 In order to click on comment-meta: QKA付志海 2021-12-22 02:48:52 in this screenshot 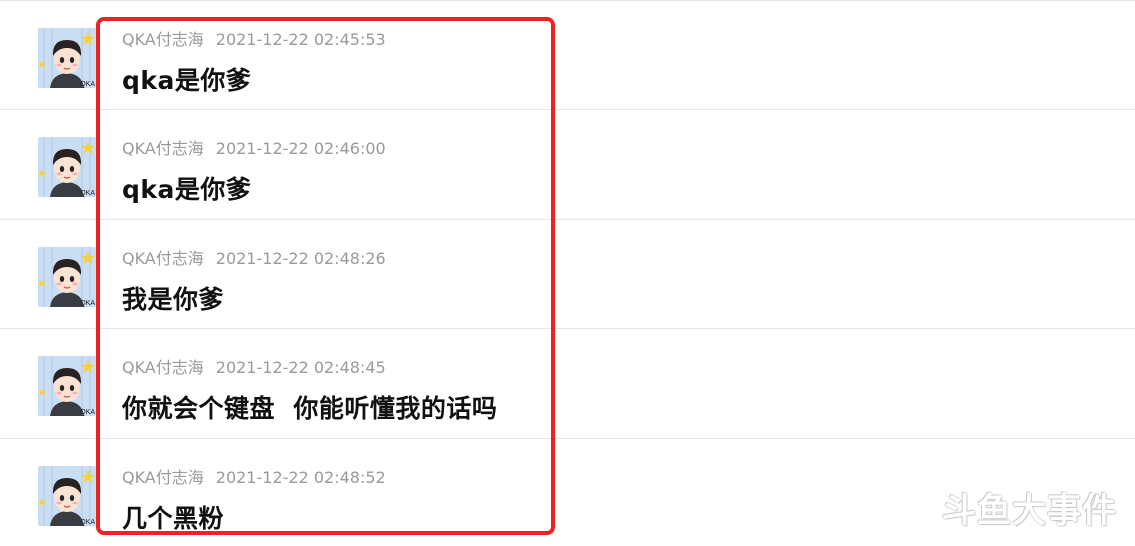, I will do `click(254, 476)`.